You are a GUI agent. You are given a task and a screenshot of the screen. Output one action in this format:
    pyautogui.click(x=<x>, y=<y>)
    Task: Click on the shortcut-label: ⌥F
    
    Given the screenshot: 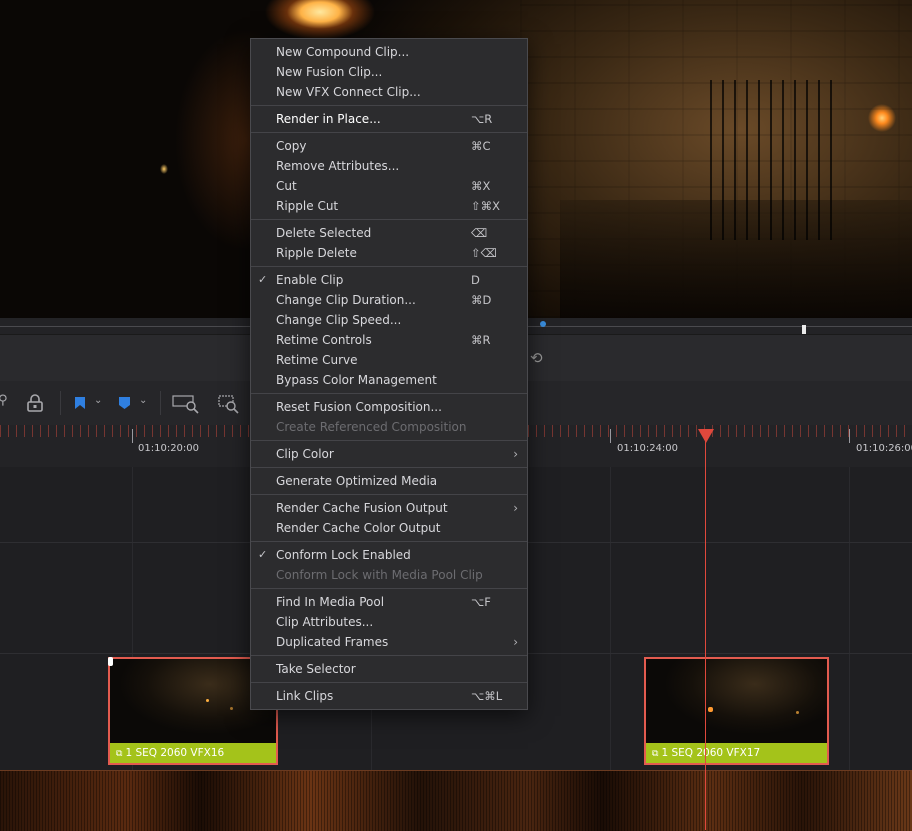 What is the action you would take?
    pyautogui.click(x=481, y=602)
    